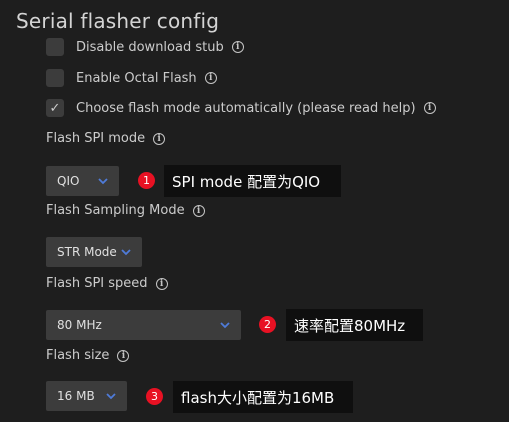  Describe the element at coordinates (68, 181) in the screenshot. I see `flash-spi-mode-value: QIO` at that location.